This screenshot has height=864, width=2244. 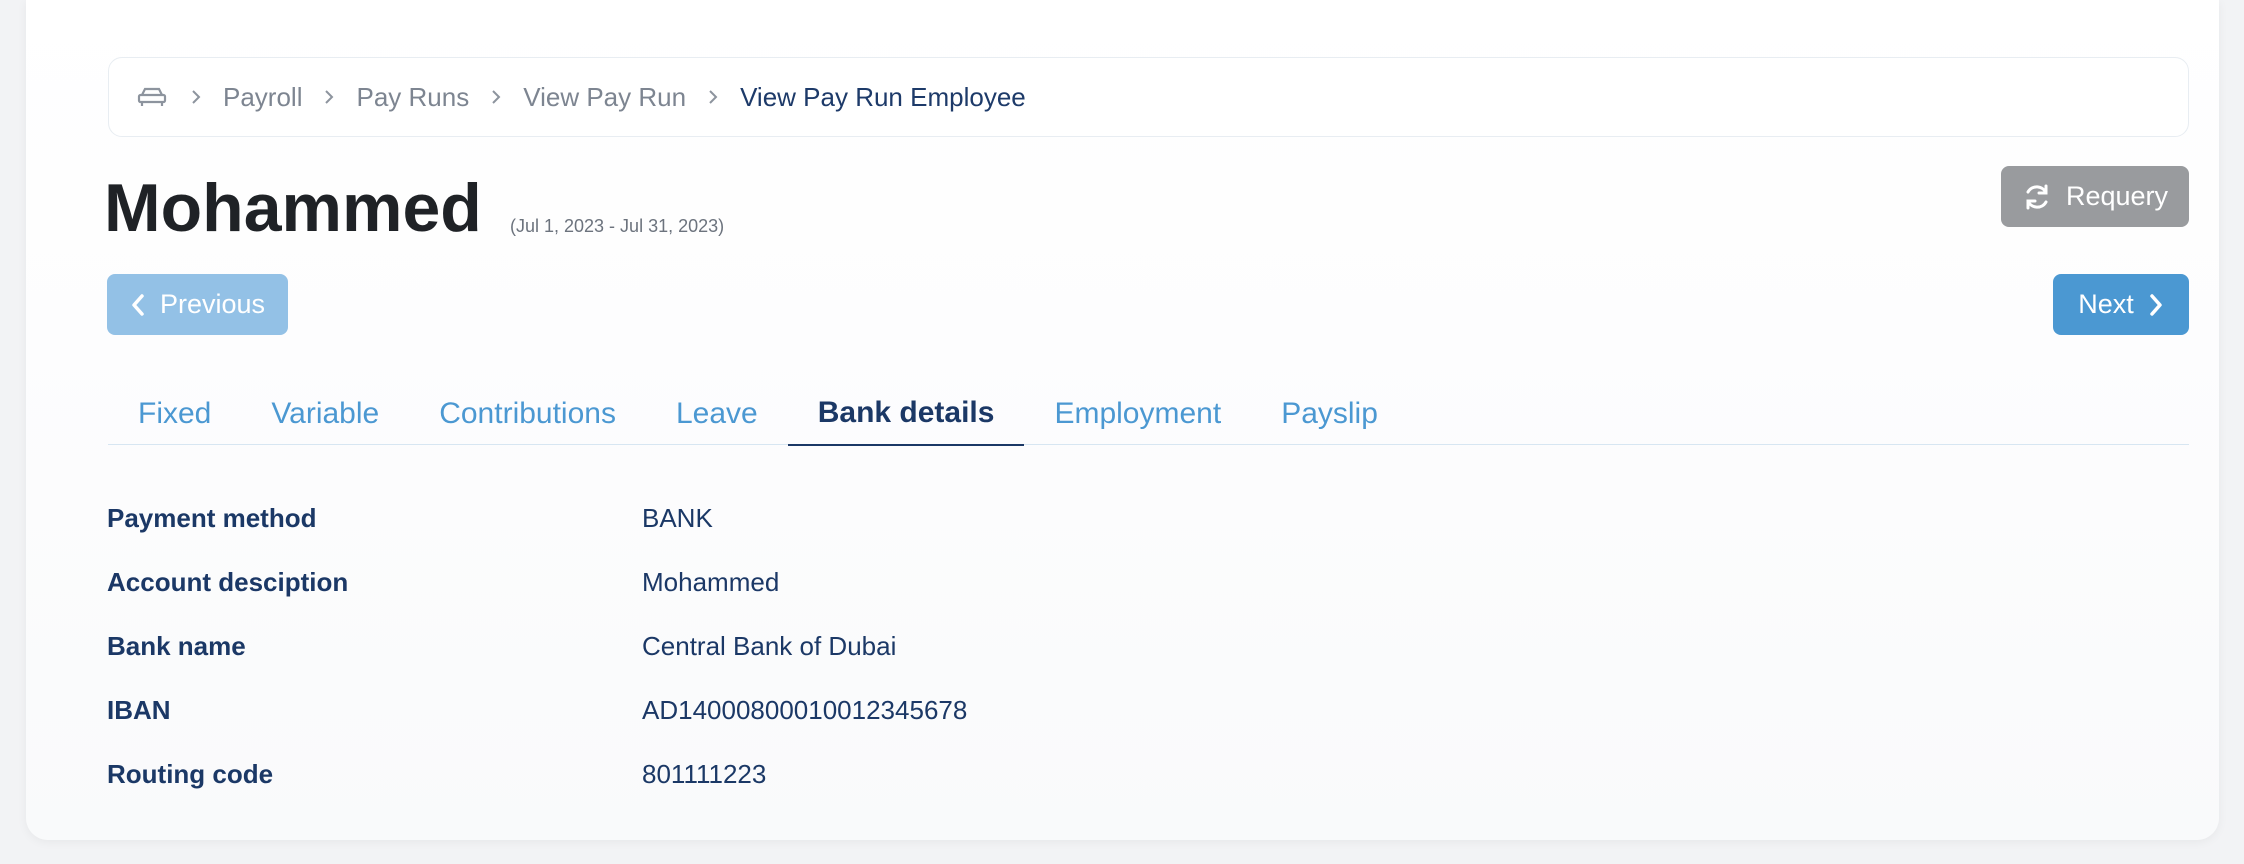 I want to click on breadcrumb-view-pay-run: View Pay Run, so click(x=604, y=97).